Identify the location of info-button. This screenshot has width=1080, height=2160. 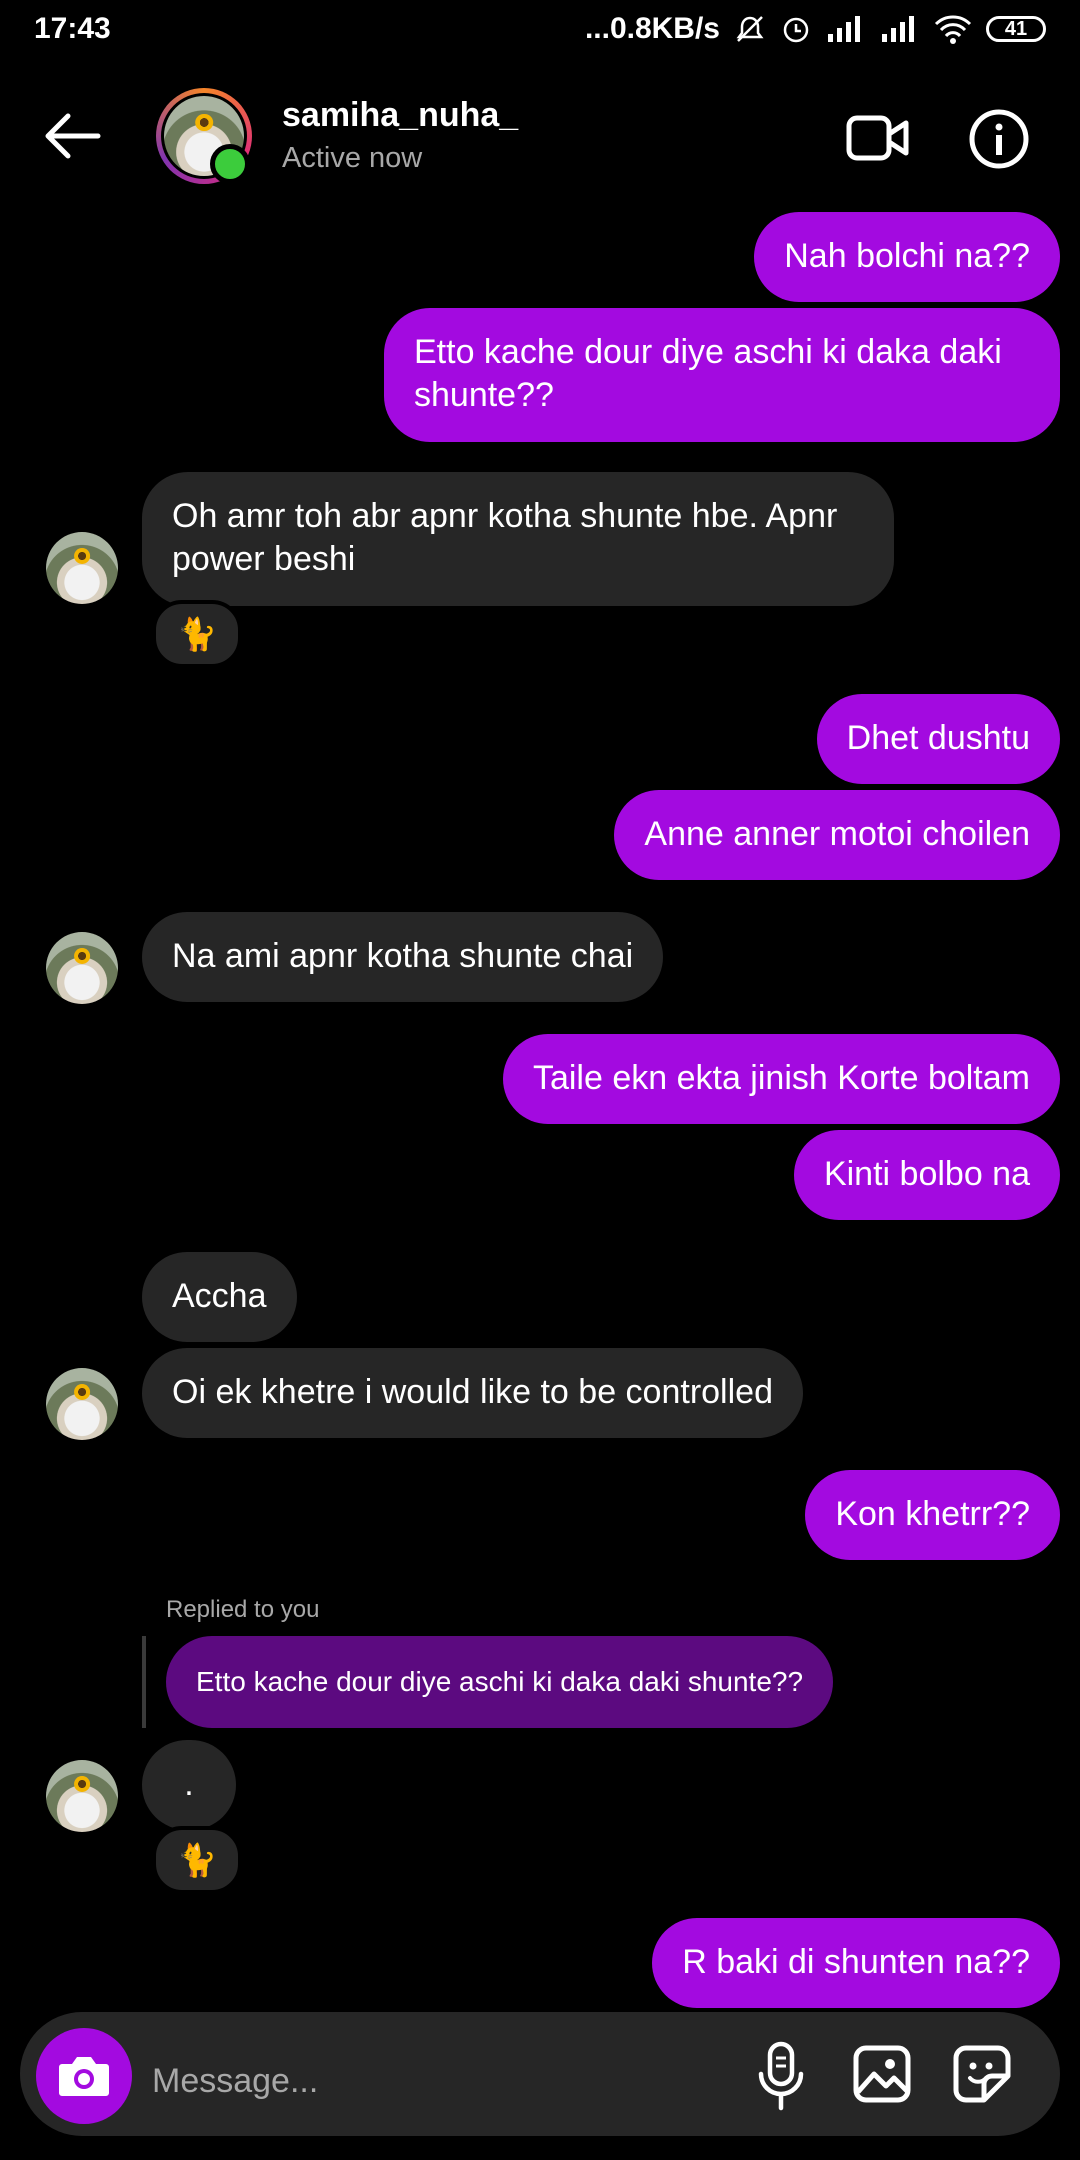
(999, 139).